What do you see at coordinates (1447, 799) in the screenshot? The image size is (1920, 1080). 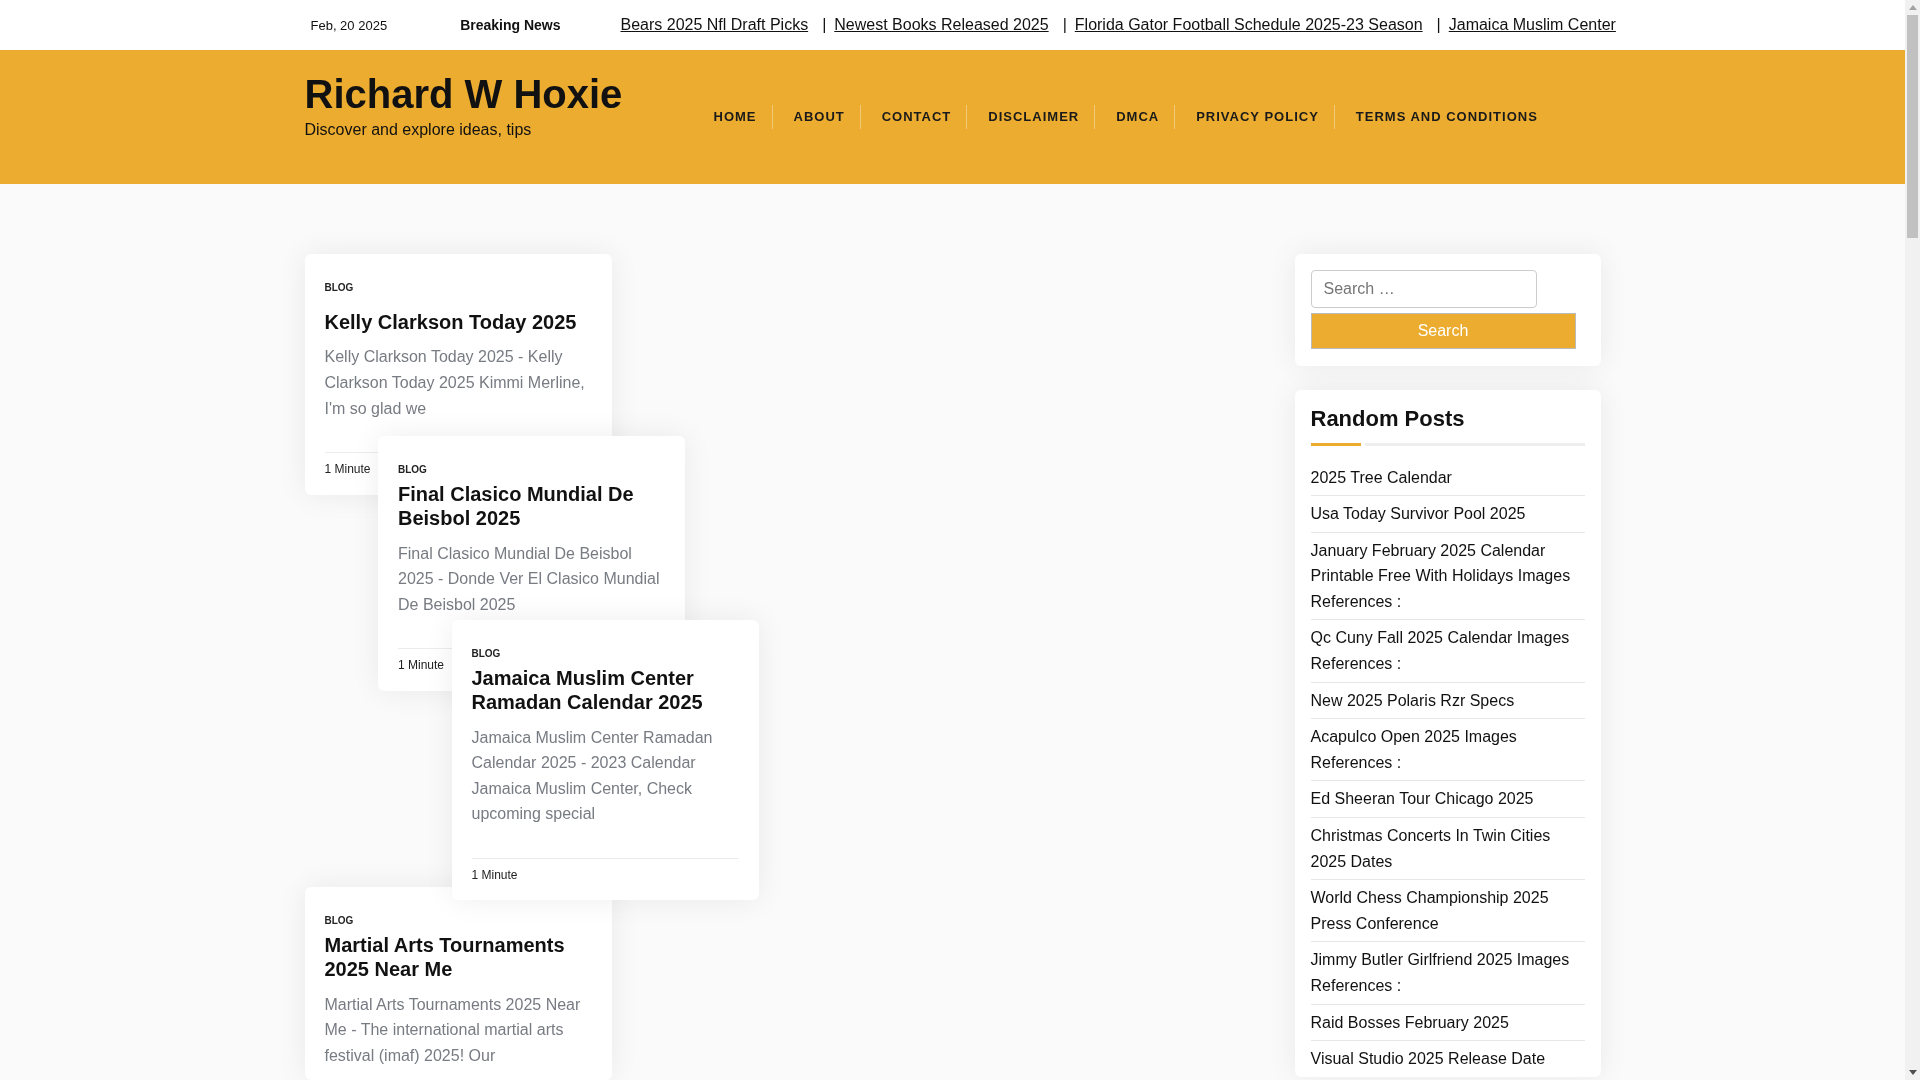 I see `random-post-link: Ed Sheeran Tour Chicago 2025` at bounding box center [1447, 799].